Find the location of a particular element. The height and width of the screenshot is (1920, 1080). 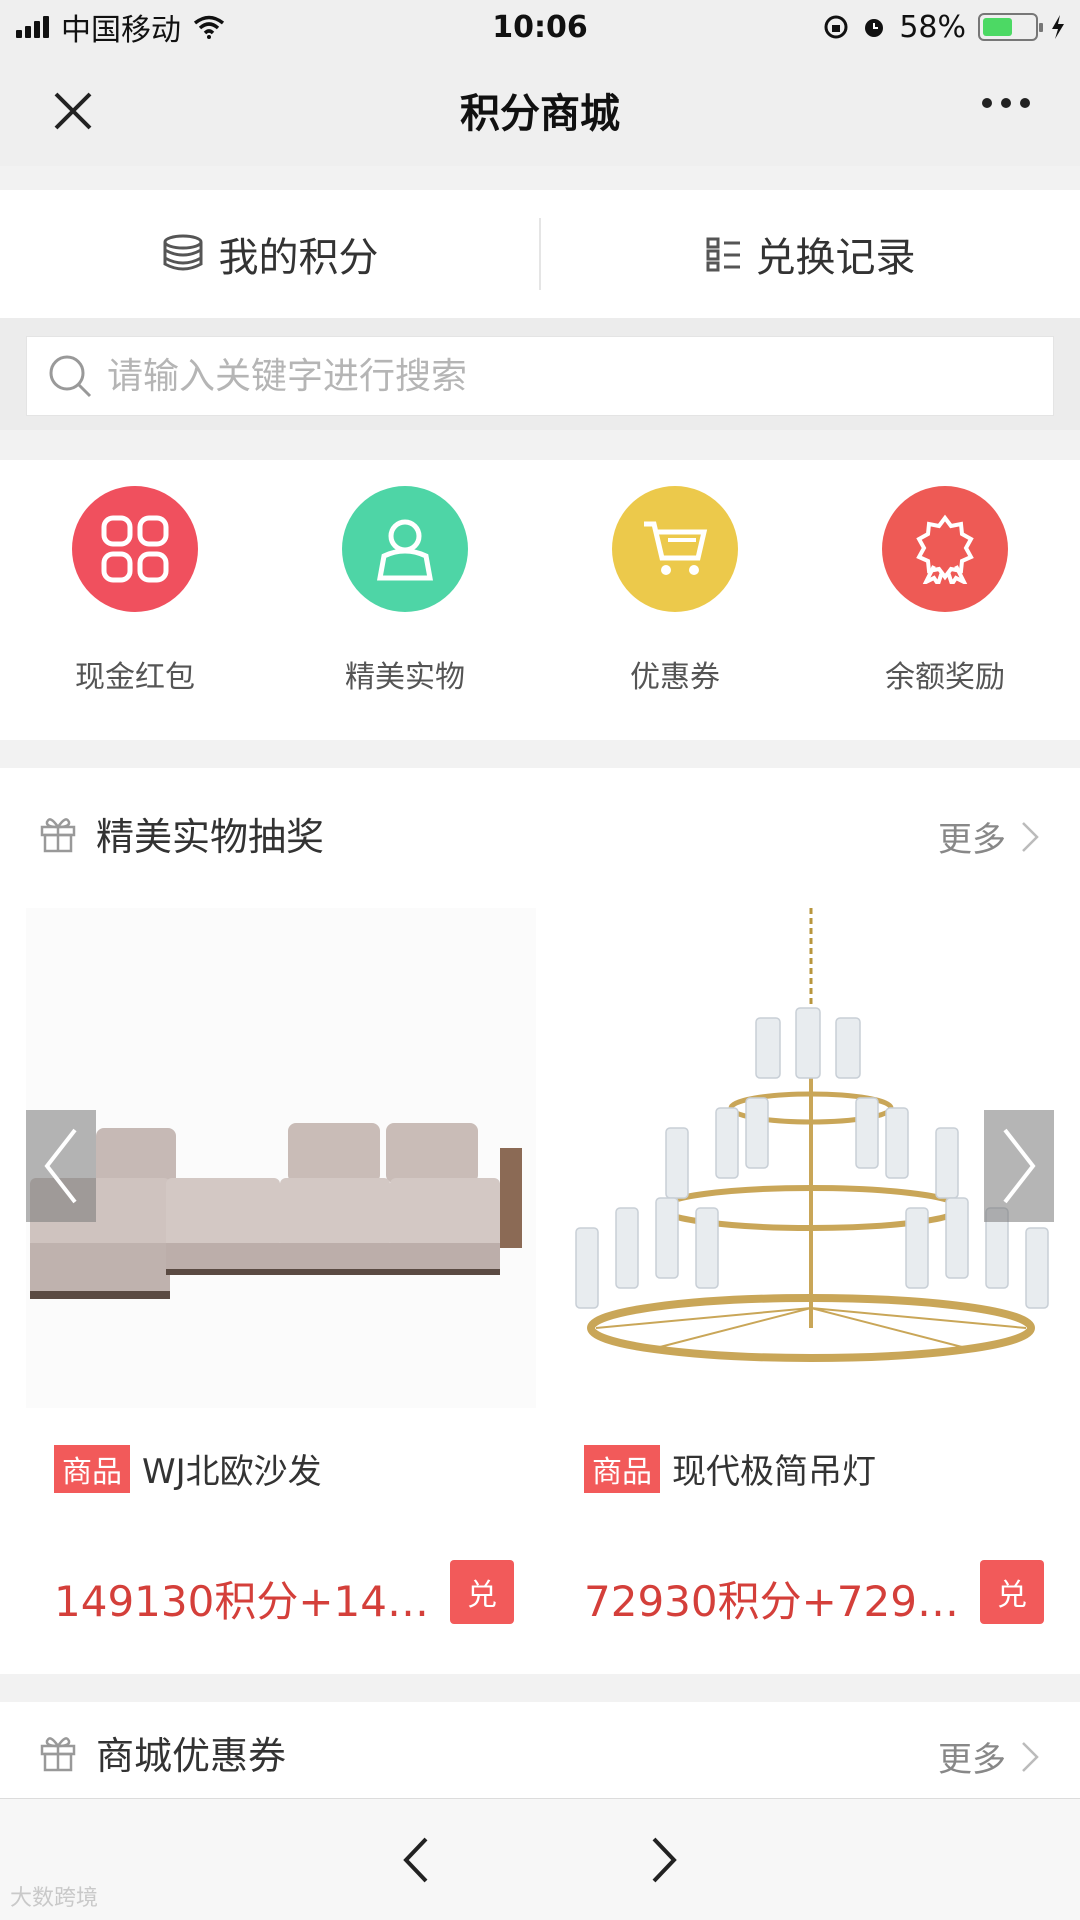

records-label: 兑换记录 is located at coordinates (835, 258).